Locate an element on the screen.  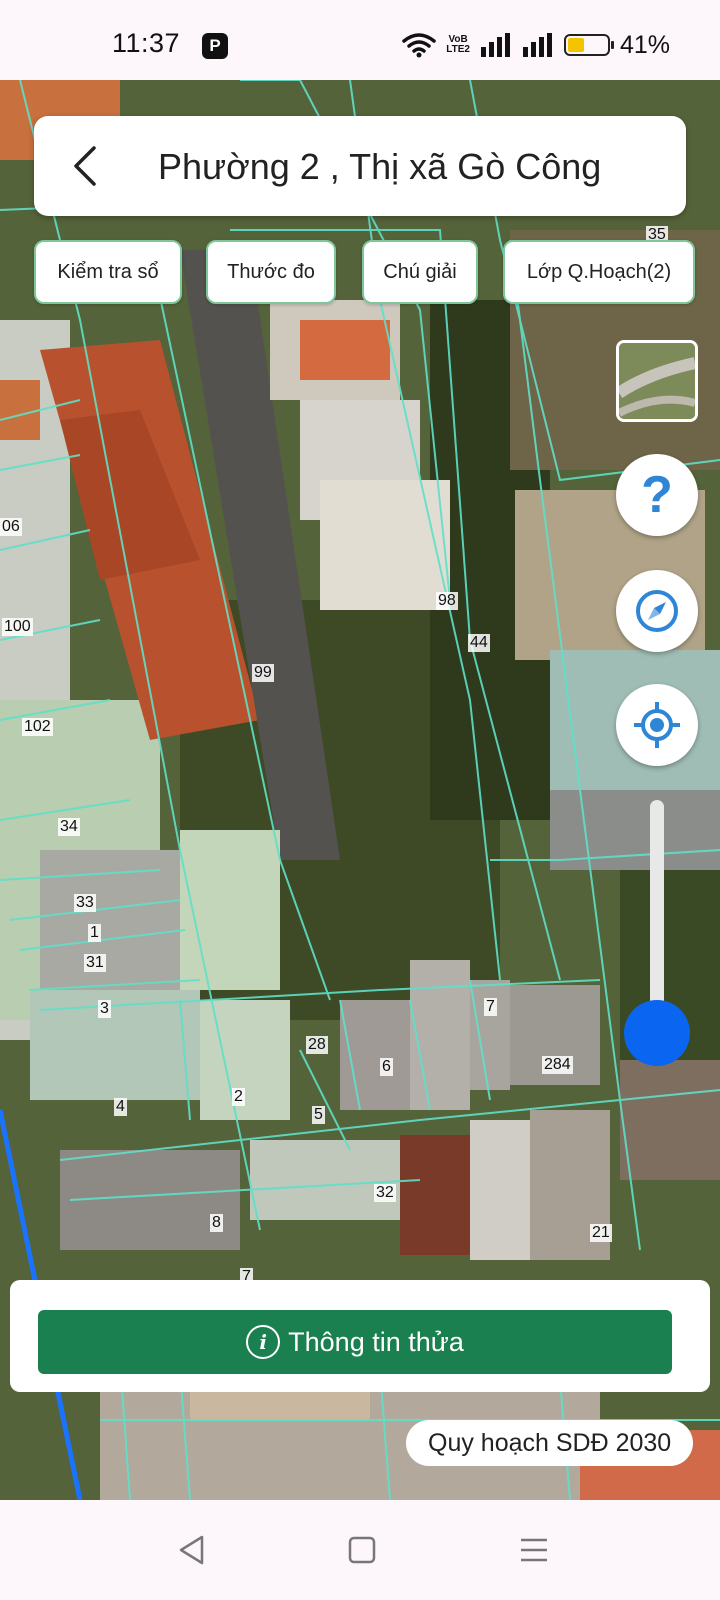
my-location-button is located at coordinates (657, 725).